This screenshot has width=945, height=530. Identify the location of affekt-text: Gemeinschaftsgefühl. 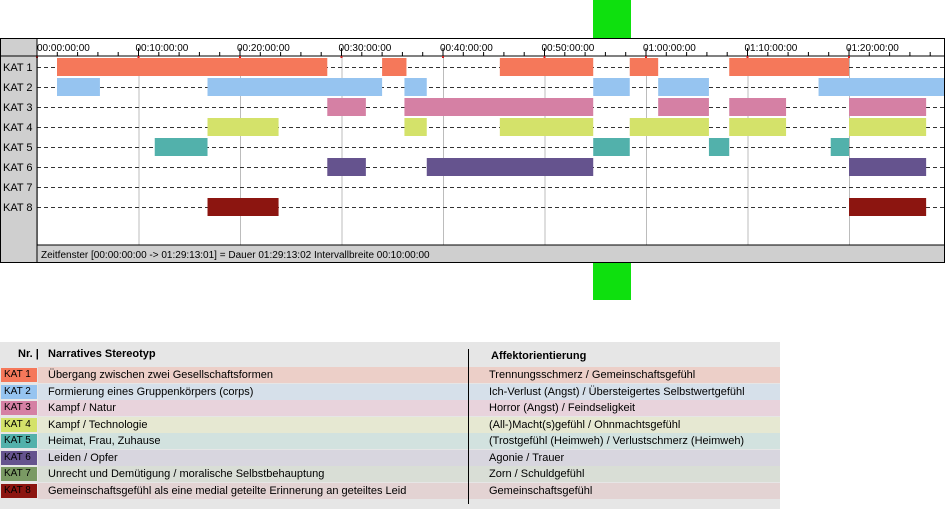
(541, 490).